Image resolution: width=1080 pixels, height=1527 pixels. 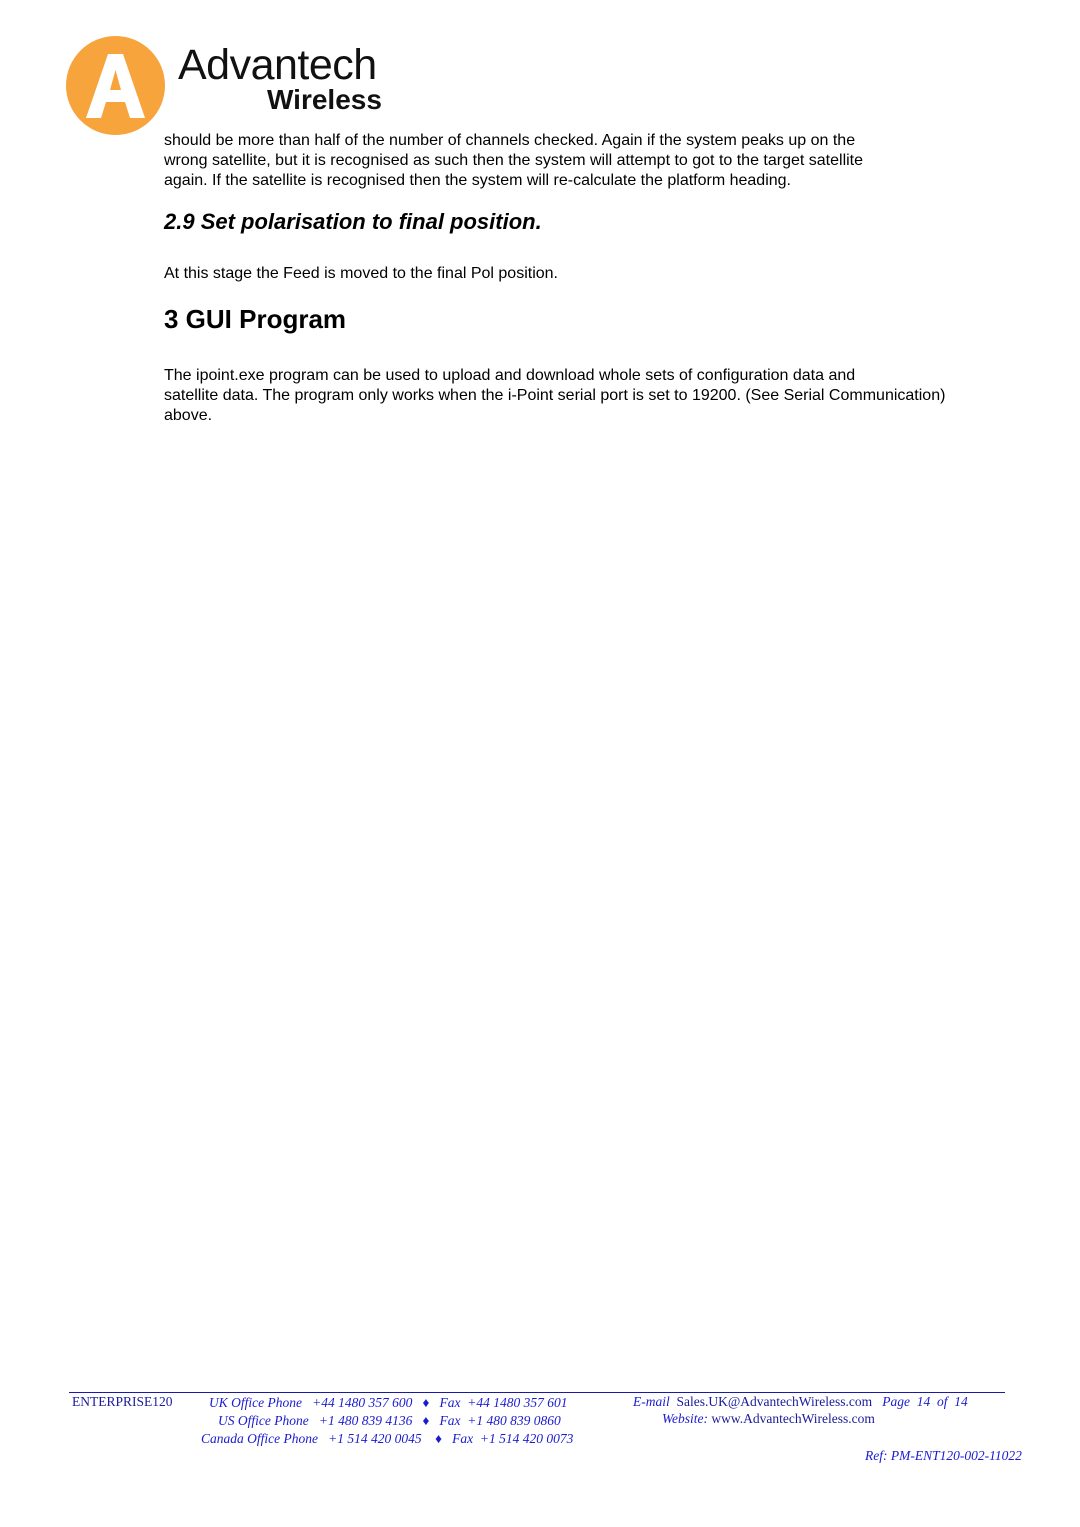 I want to click on website-link: www.AdvantechWireless.com, so click(x=793, y=1418).